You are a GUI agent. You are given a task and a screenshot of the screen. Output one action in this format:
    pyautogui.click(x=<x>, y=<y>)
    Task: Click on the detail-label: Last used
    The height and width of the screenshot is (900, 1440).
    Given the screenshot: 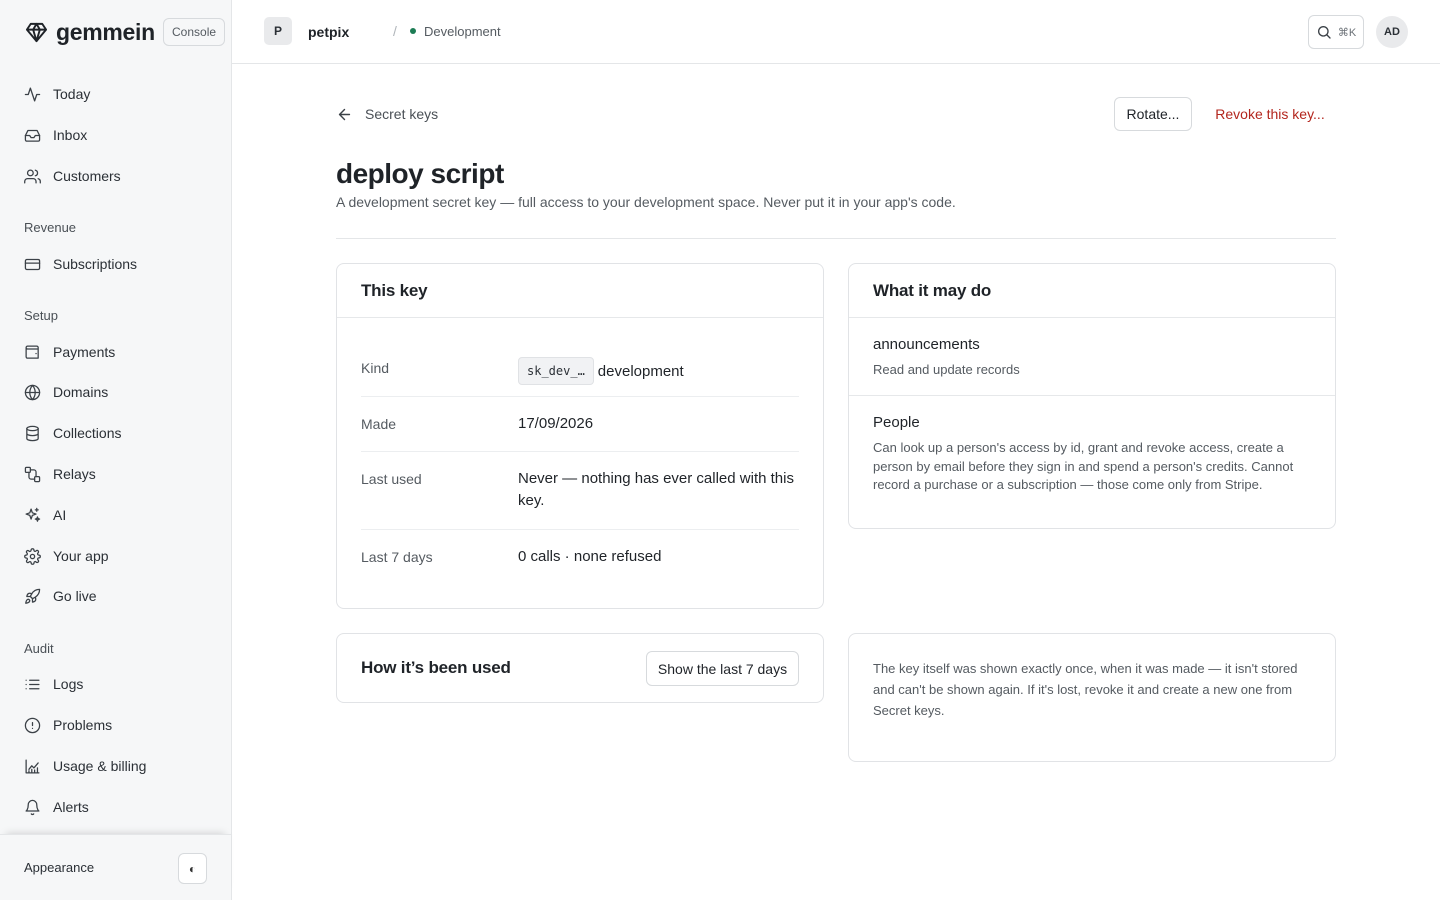 What is the action you would take?
    pyautogui.click(x=391, y=479)
    